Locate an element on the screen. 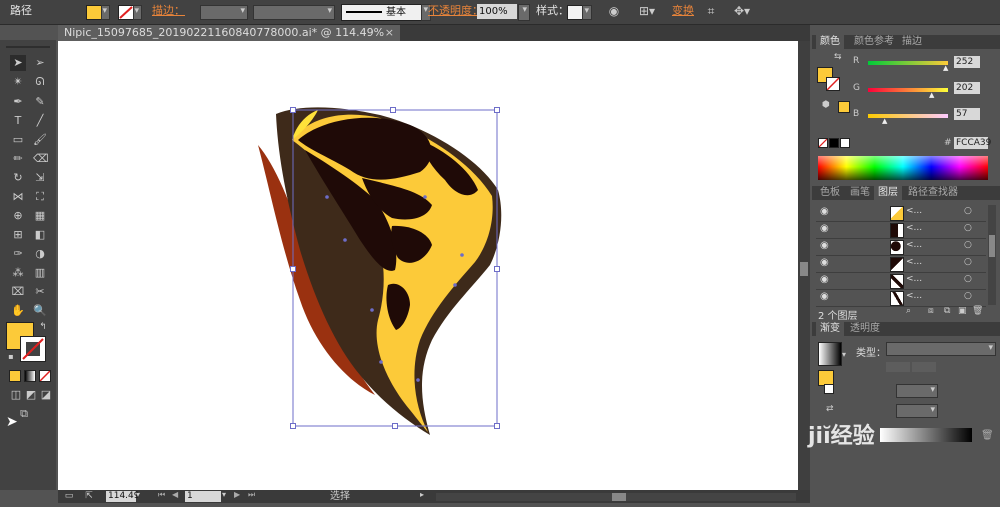  zoom-dropdown-icon: ▾ is located at coordinates (138, 494).